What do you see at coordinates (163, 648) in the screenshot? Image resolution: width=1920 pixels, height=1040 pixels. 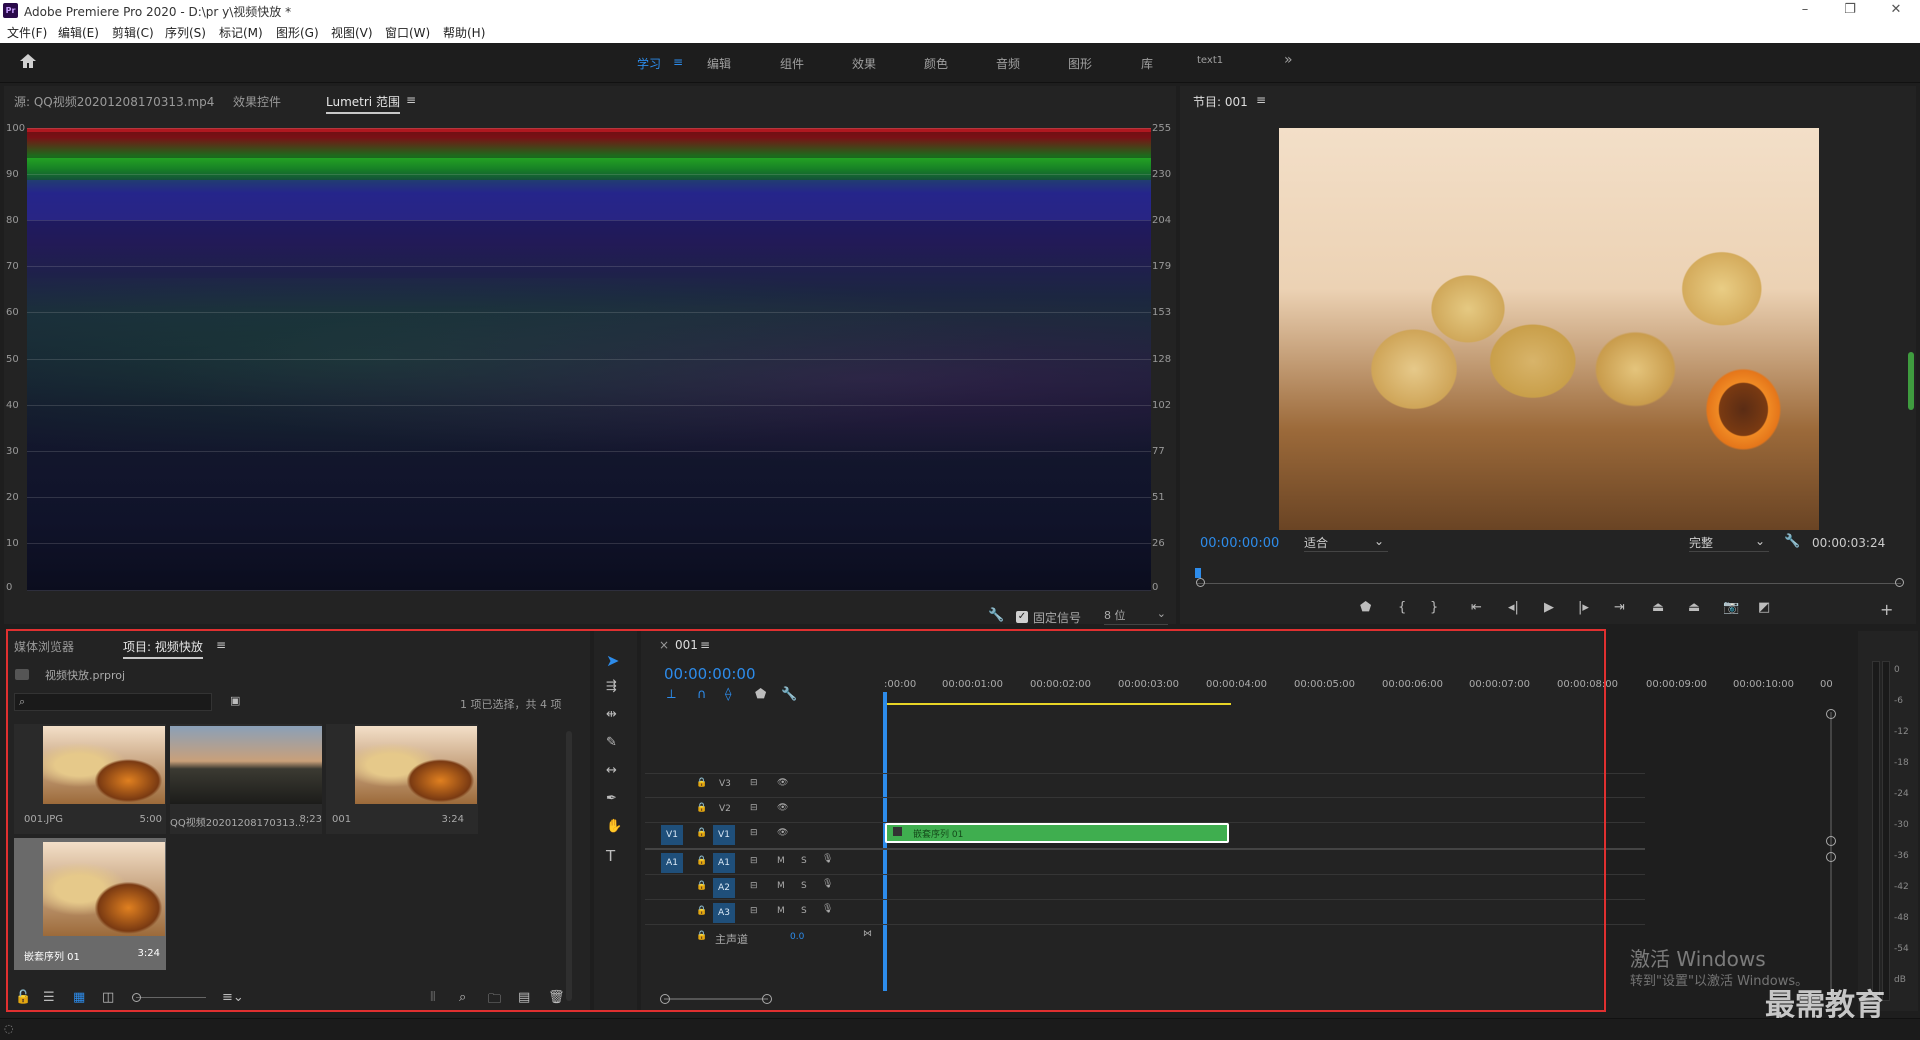 I see `tab-project: 项目: 视频快放` at bounding box center [163, 648].